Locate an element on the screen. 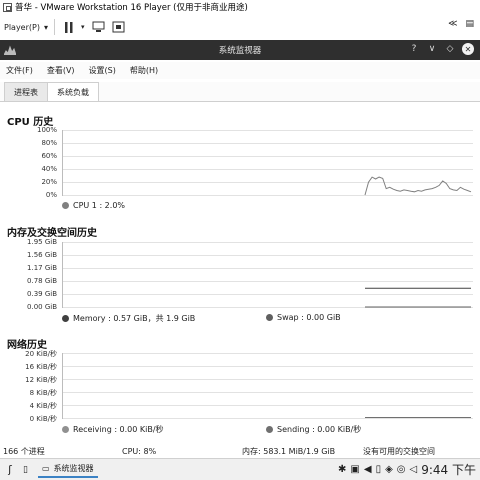 The width and height of the screenshot is (480, 480). memory-legend-color-icon is located at coordinates (65, 318).